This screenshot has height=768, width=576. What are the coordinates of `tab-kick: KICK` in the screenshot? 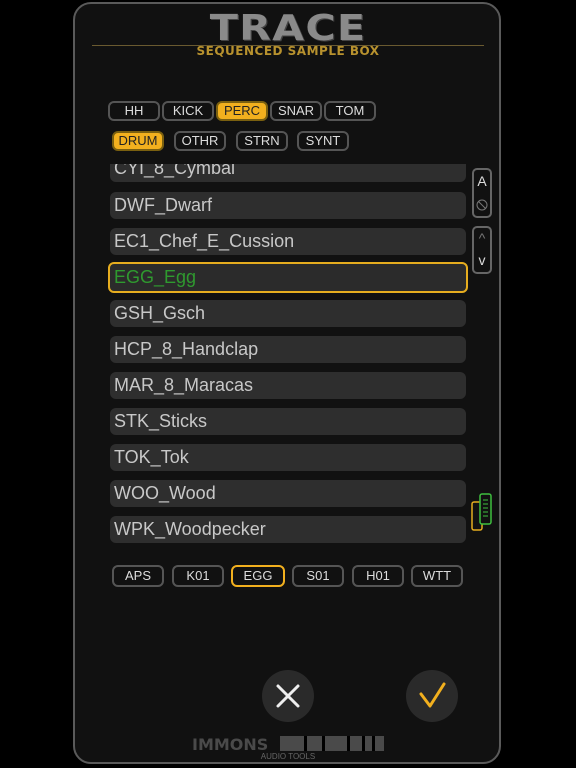 It's located at (188, 111).